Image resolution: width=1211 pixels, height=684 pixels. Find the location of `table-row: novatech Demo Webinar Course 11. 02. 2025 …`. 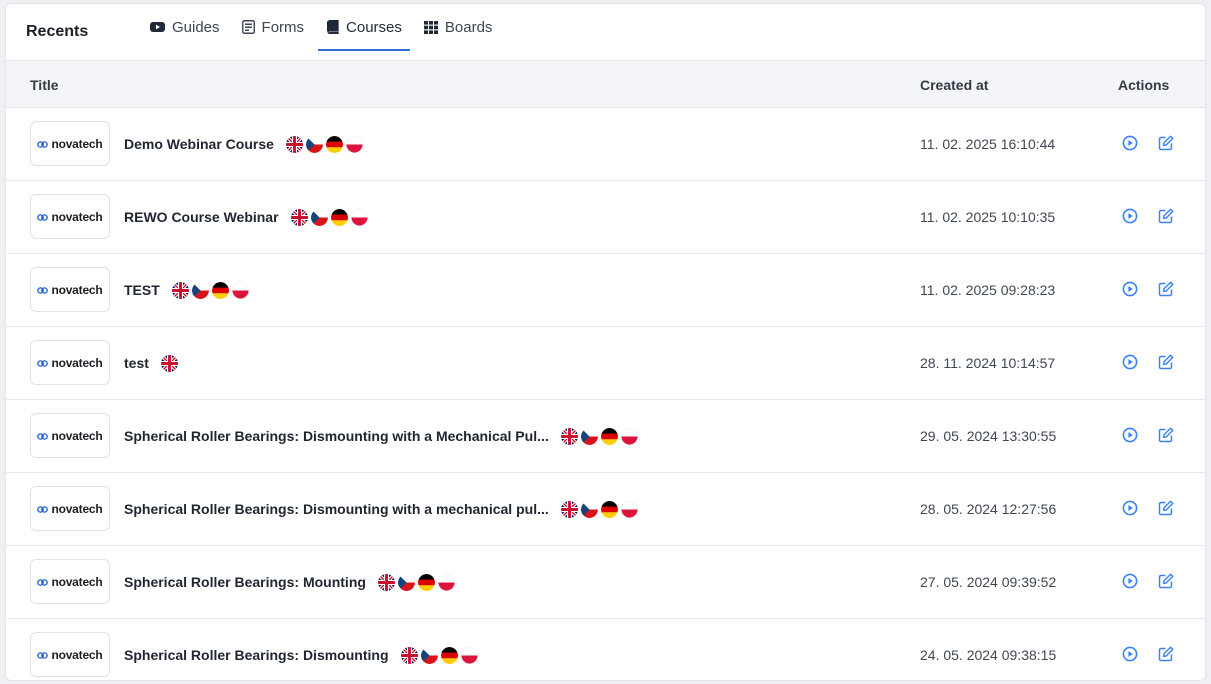

table-row: novatech Demo Webinar Course 11. 02. 2025 … is located at coordinates (605, 144).